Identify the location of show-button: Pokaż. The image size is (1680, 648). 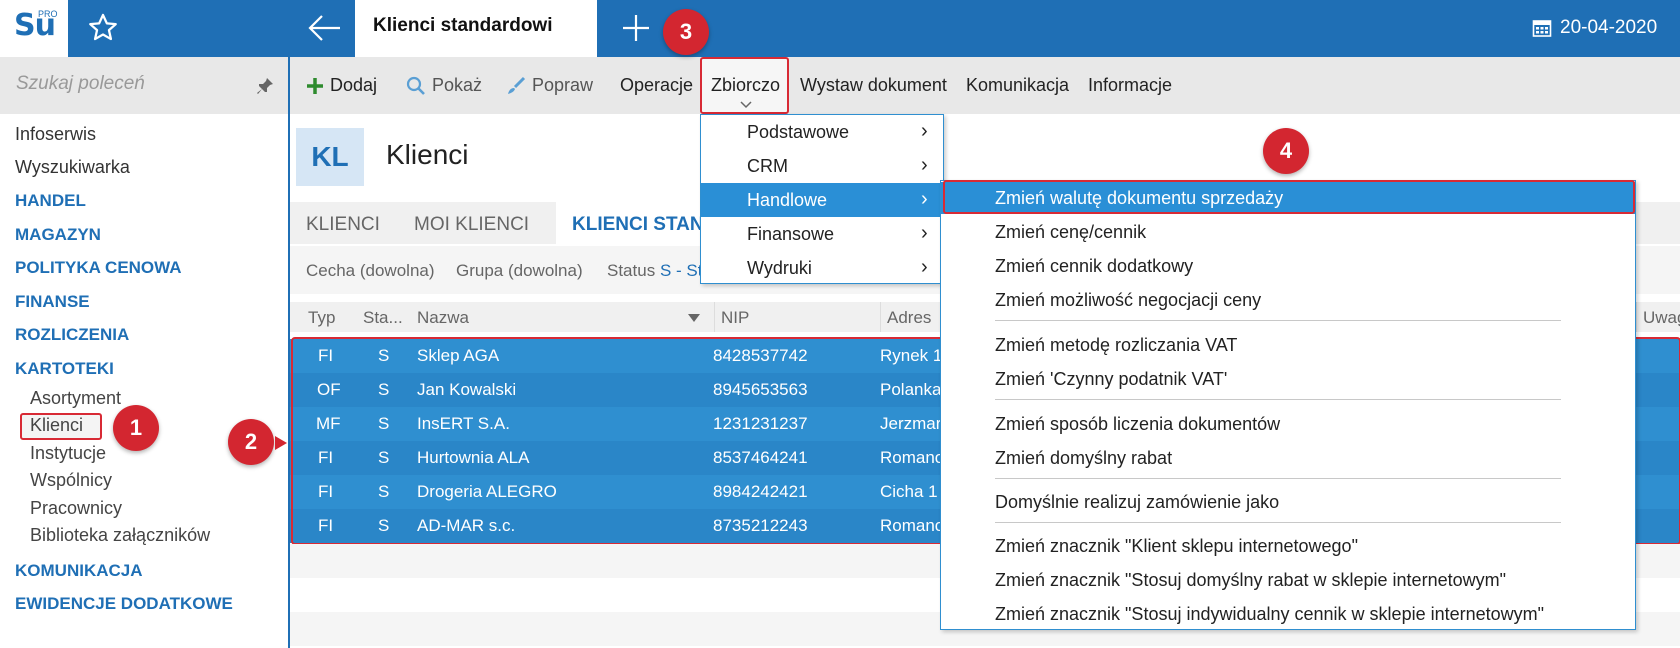
(444, 85).